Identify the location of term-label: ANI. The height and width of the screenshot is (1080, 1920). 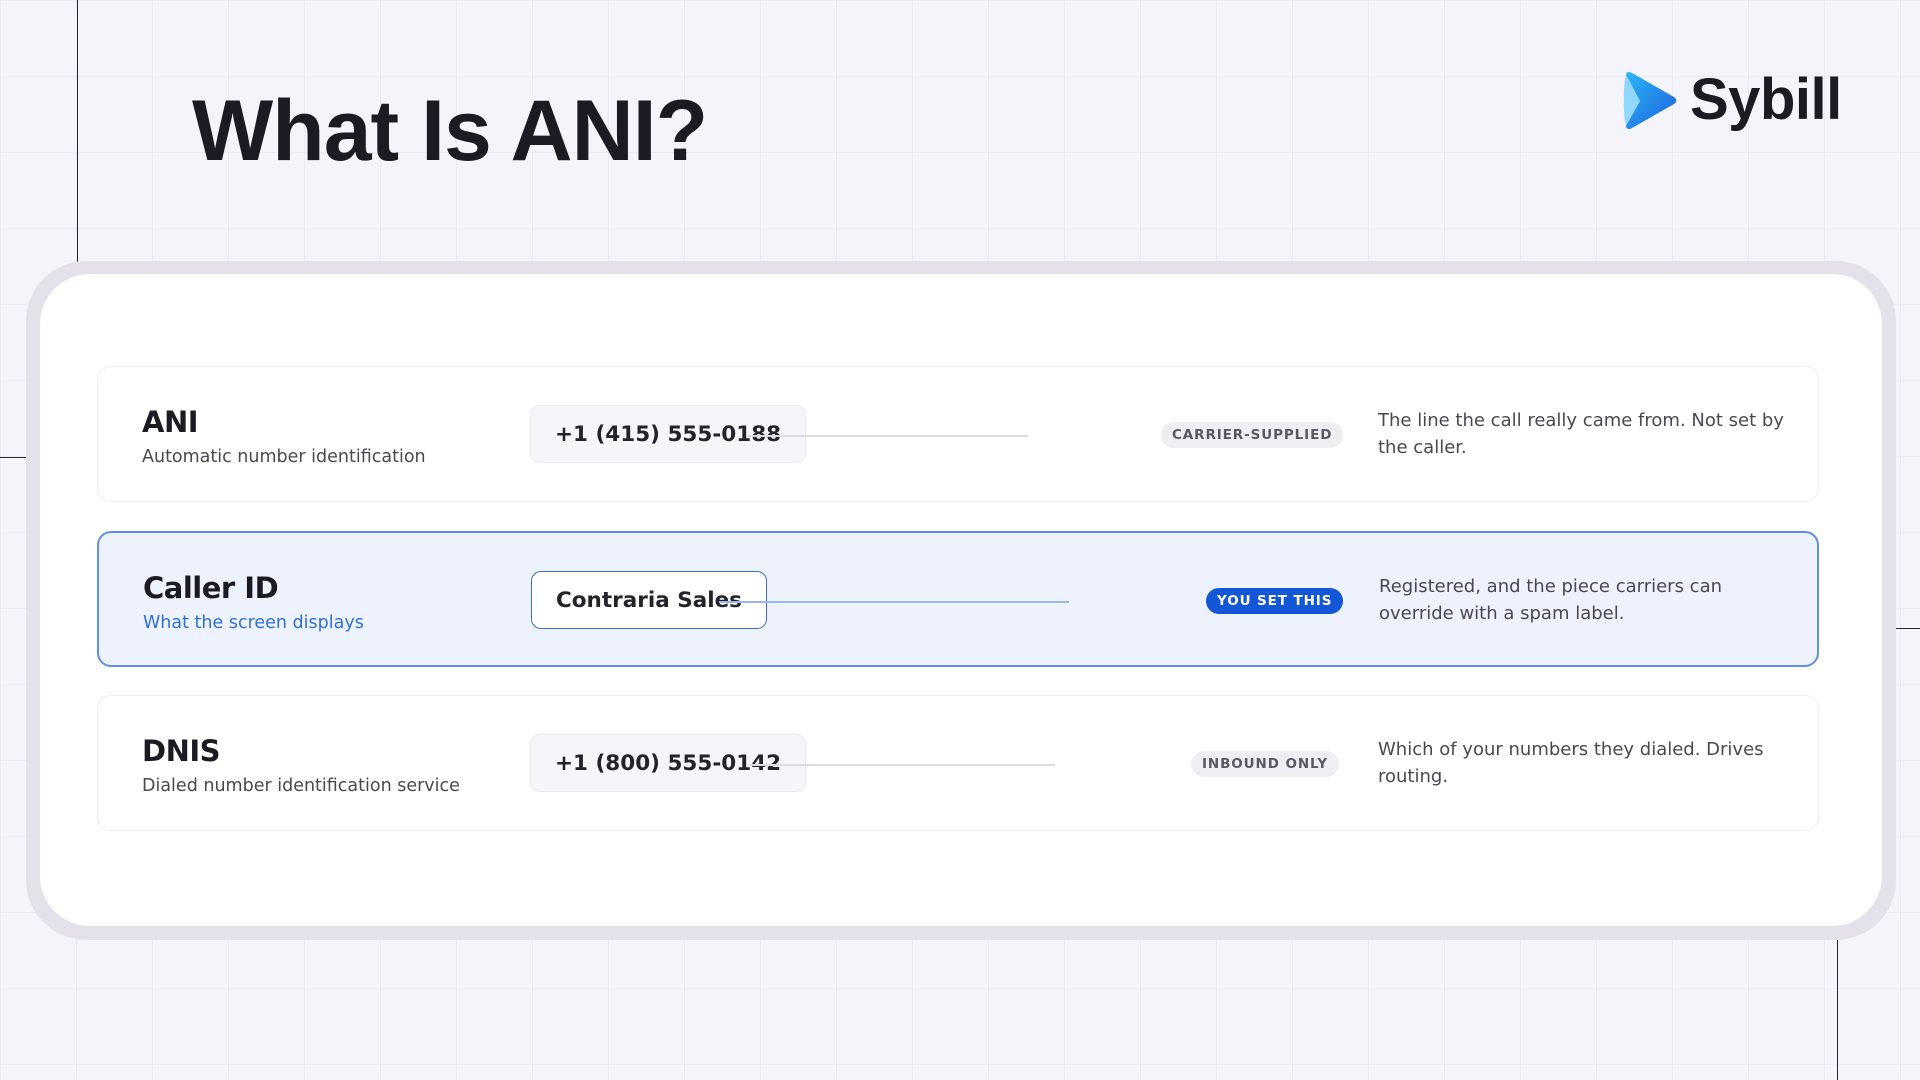
(170, 422).